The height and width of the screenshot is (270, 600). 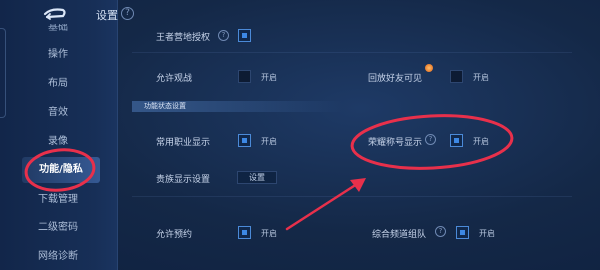 I want to click on highlight-circle-sidebar, so click(x=60, y=170).